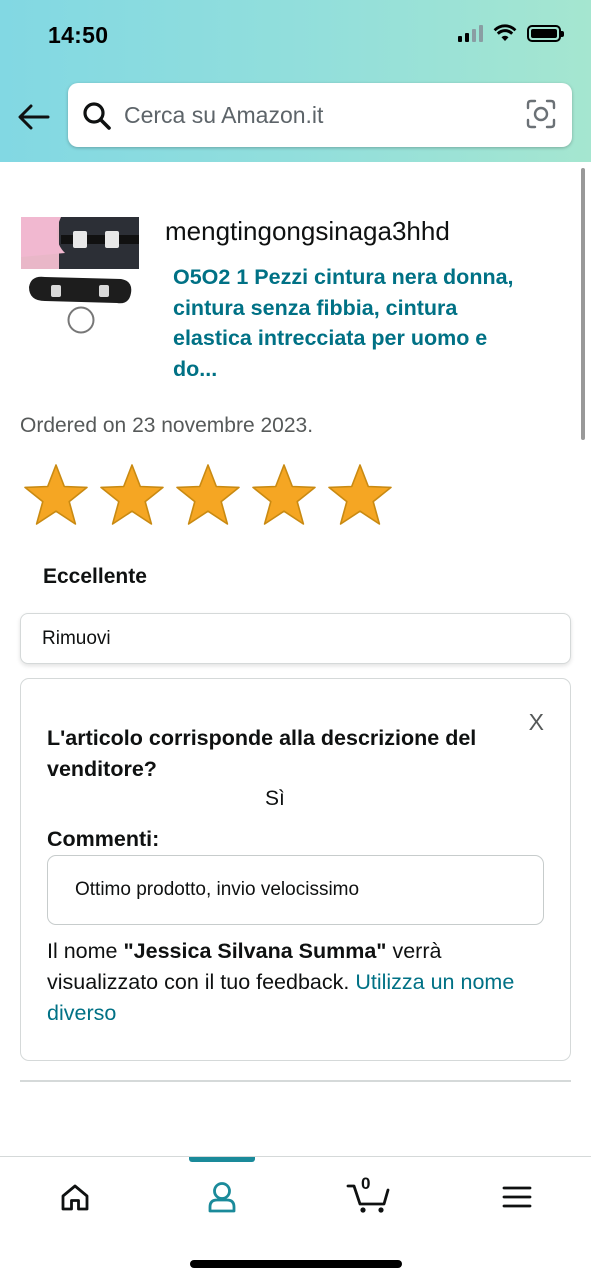 The width and height of the screenshot is (591, 1280). Describe the element at coordinates (85, 951) in the screenshot. I see `name-note-prefix: Il nome` at that location.